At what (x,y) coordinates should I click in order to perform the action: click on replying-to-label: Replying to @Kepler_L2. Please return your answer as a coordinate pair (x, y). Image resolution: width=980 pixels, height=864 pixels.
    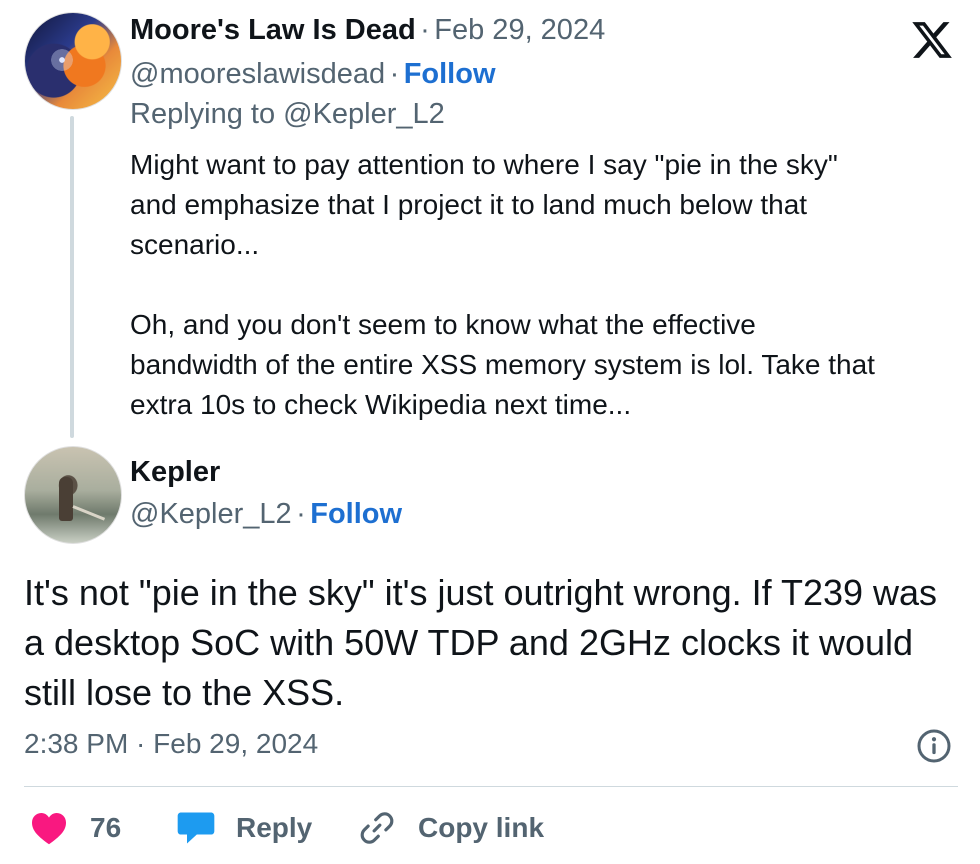
    Looking at the image, I should click on (287, 114).